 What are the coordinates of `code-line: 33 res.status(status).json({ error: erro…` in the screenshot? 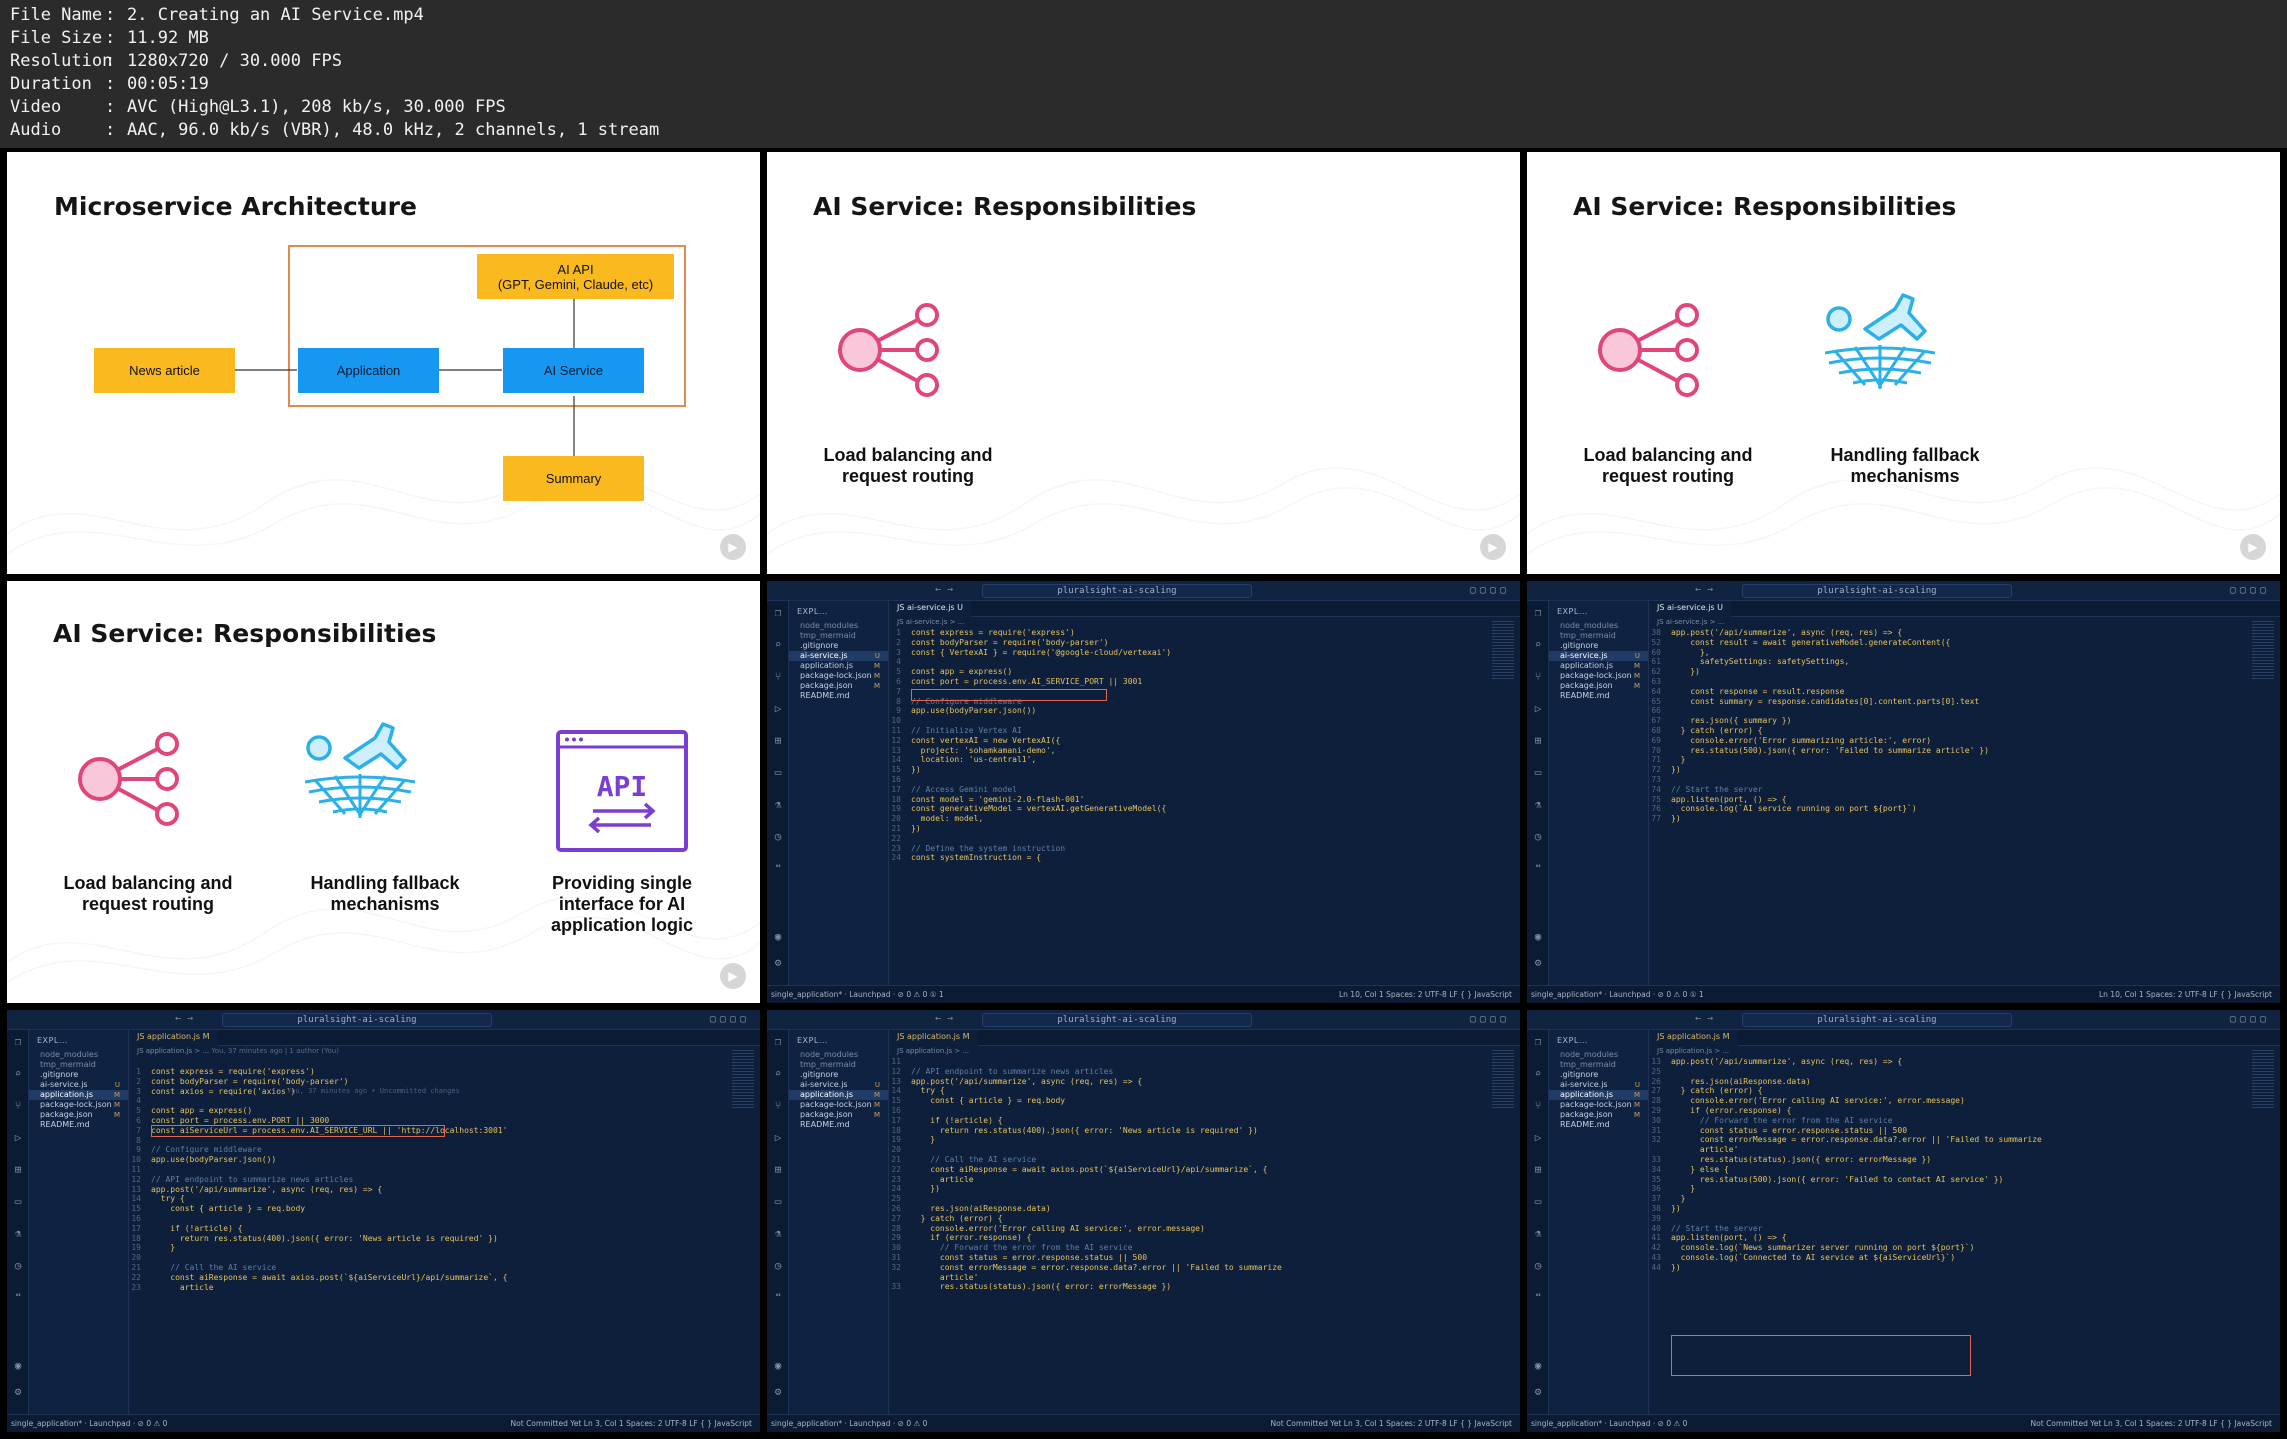 It's located at (1189, 1287).